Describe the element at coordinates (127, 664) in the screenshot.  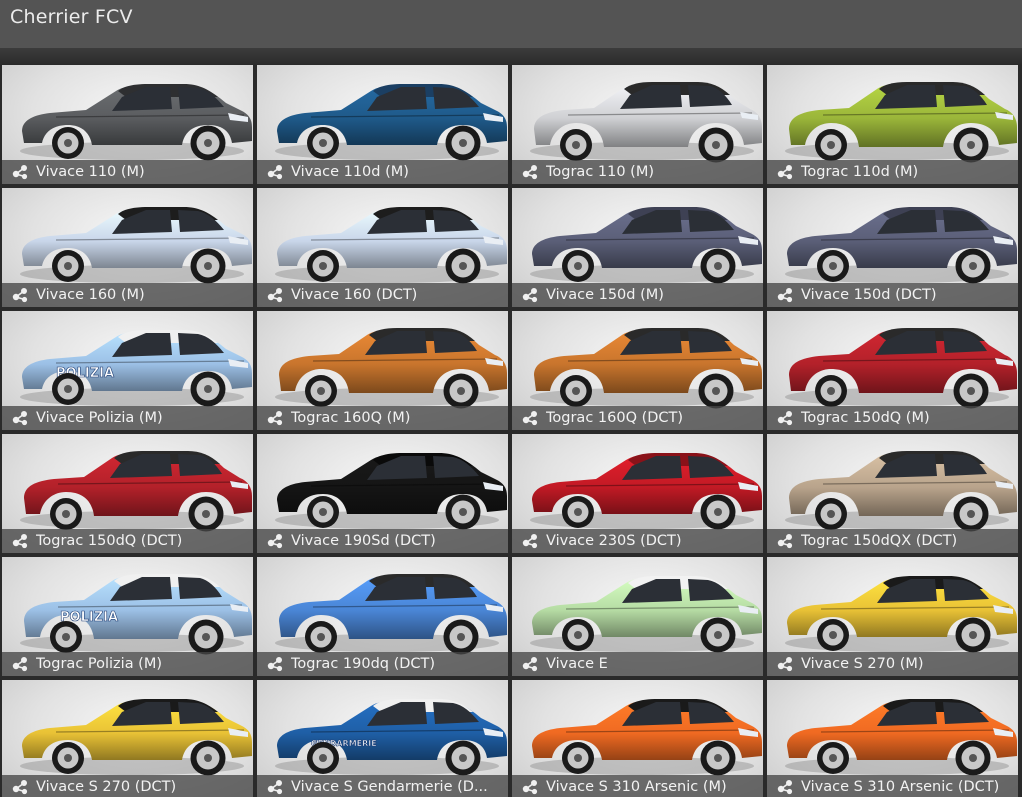
I see `tile-caption: Tograc Polizia (M)` at that location.